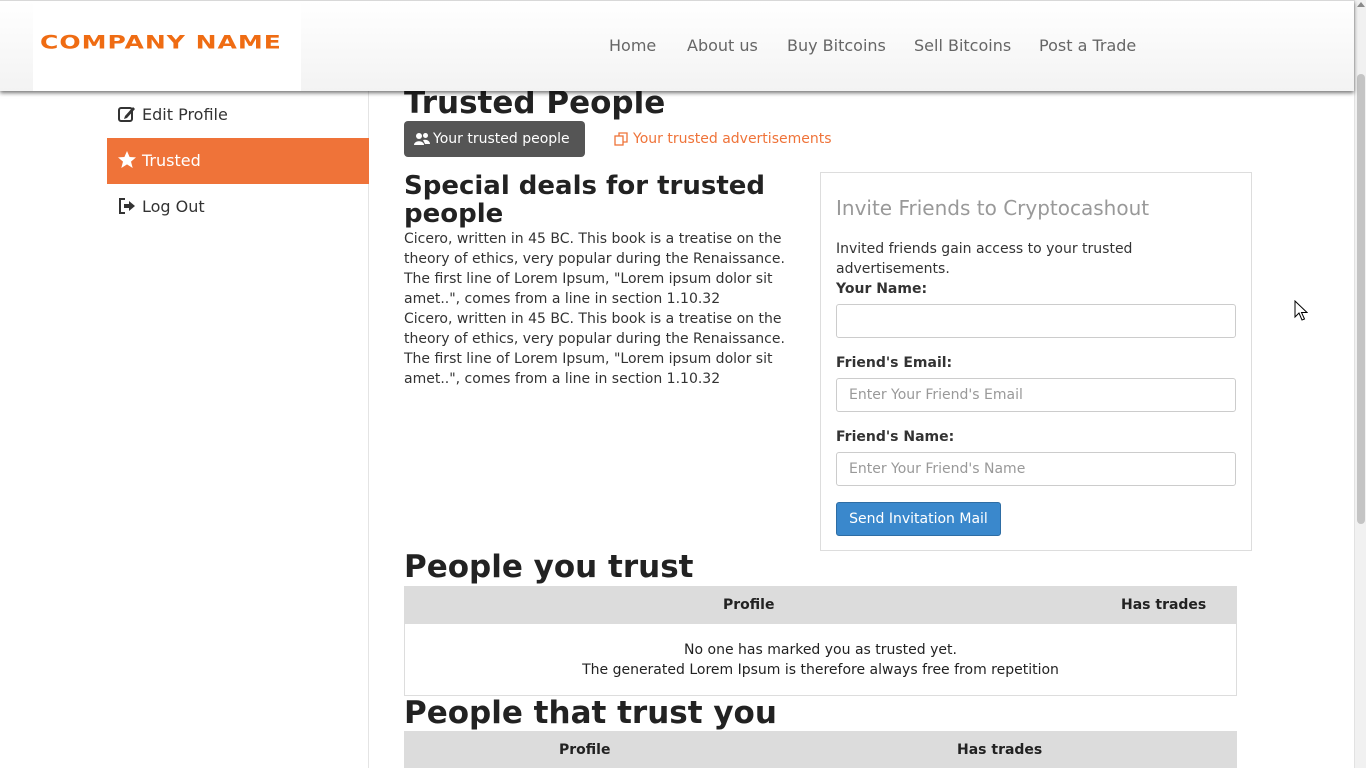 The image size is (1366, 768). What do you see at coordinates (820, 605) in the screenshot?
I see `people-you-trust-table-header: Profile Has trades` at bounding box center [820, 605].